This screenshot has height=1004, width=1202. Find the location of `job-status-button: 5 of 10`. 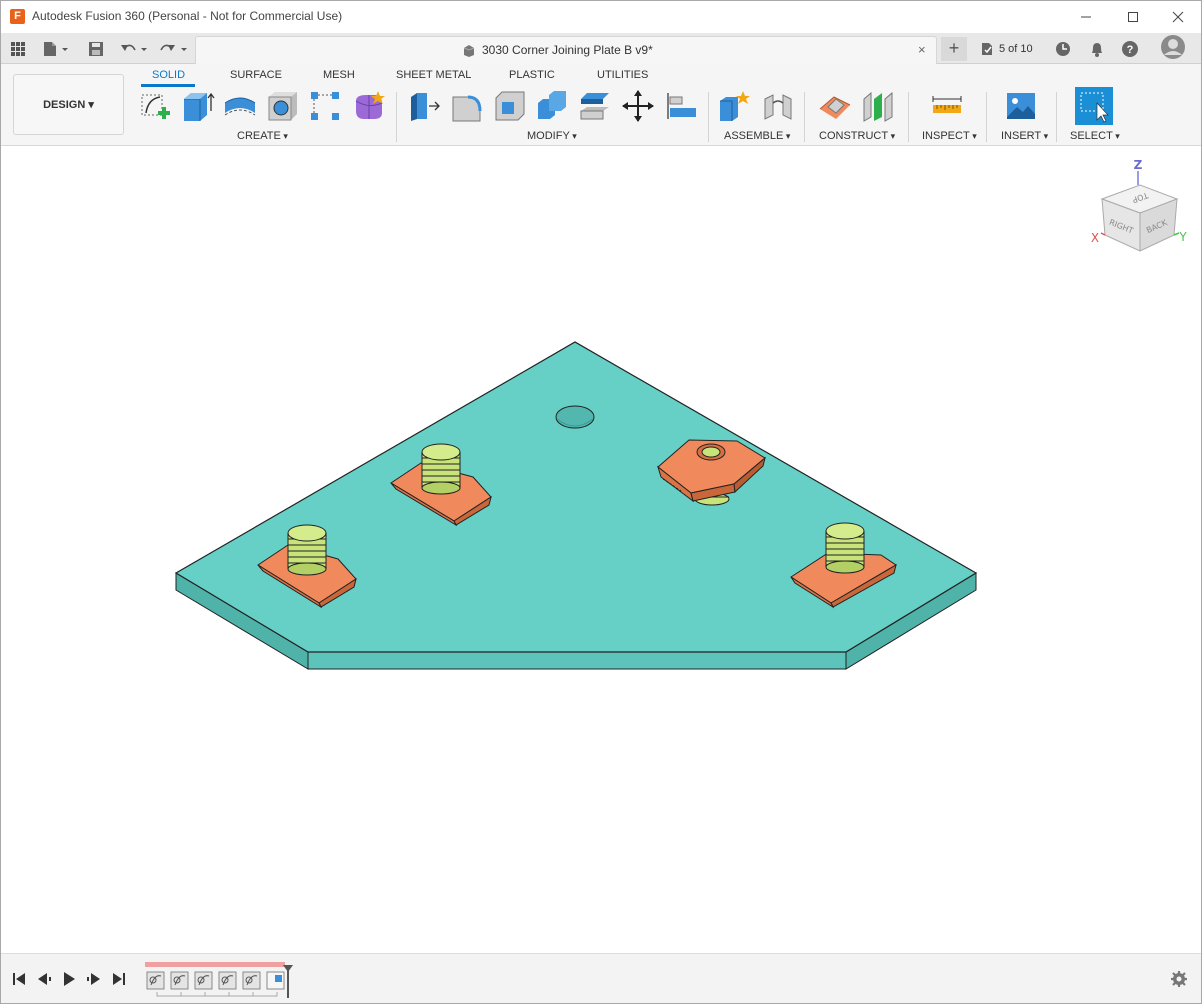

job-status-button: 5 of 10 is located at coordinates (1006, 49).